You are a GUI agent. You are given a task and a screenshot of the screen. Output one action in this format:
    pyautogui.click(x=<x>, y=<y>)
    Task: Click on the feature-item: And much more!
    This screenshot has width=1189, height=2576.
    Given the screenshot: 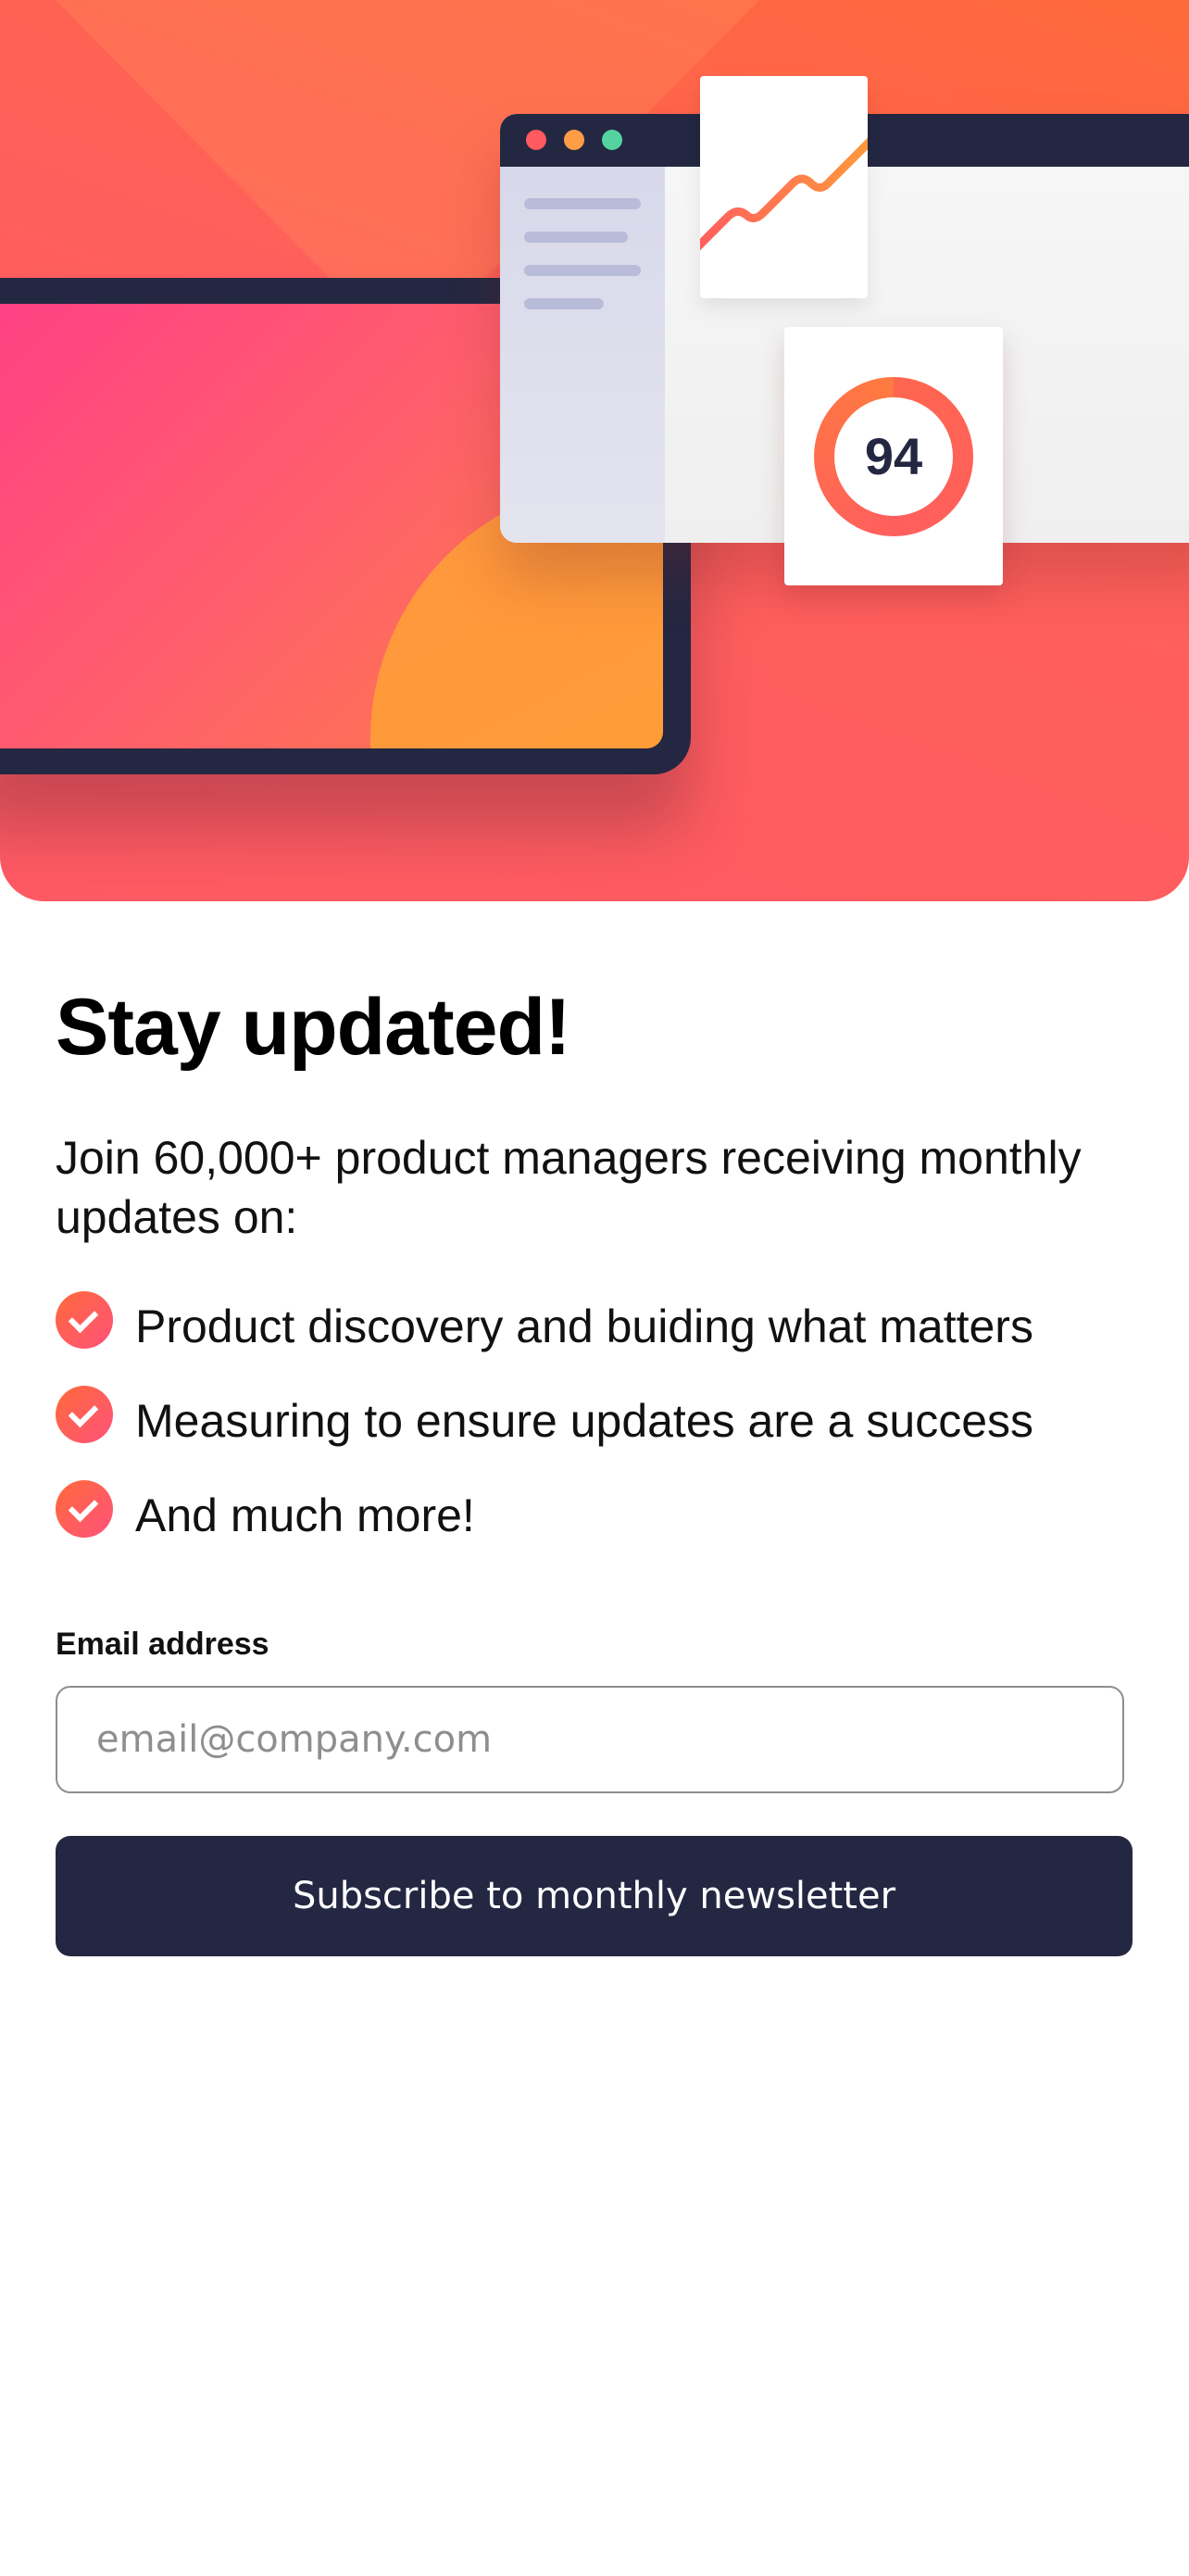 What is the action you would take?
    pyautogui.click(x=544, y=1527)
    